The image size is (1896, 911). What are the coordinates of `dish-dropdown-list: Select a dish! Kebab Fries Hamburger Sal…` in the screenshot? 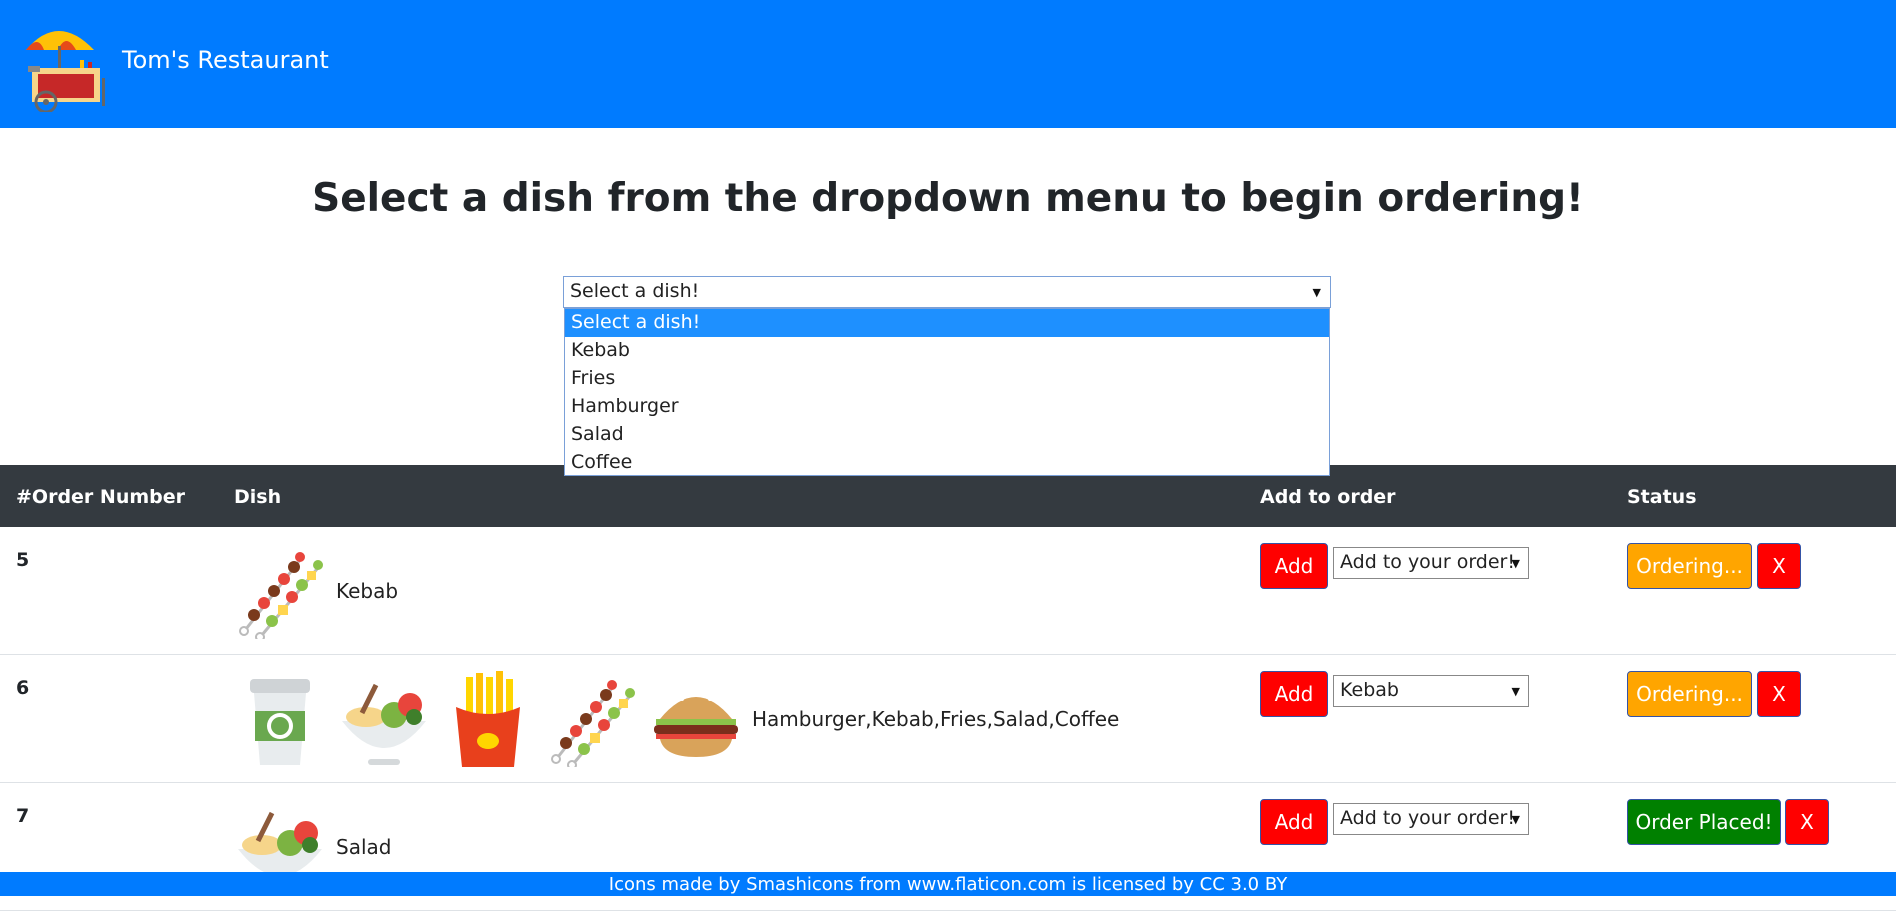 It's located at (947, 392).